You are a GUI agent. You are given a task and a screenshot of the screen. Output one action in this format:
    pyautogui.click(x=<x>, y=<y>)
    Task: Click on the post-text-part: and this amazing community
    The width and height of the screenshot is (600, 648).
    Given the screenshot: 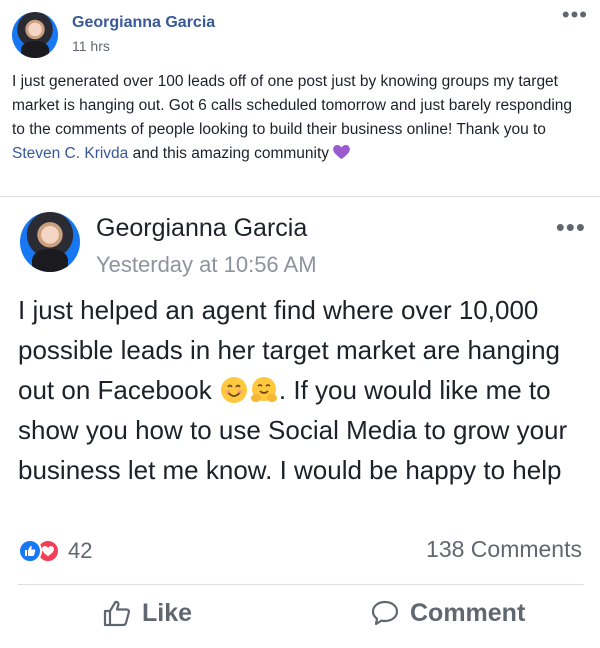 What is the action you would take?
    pyautogui.click(x=231, y=153)
    